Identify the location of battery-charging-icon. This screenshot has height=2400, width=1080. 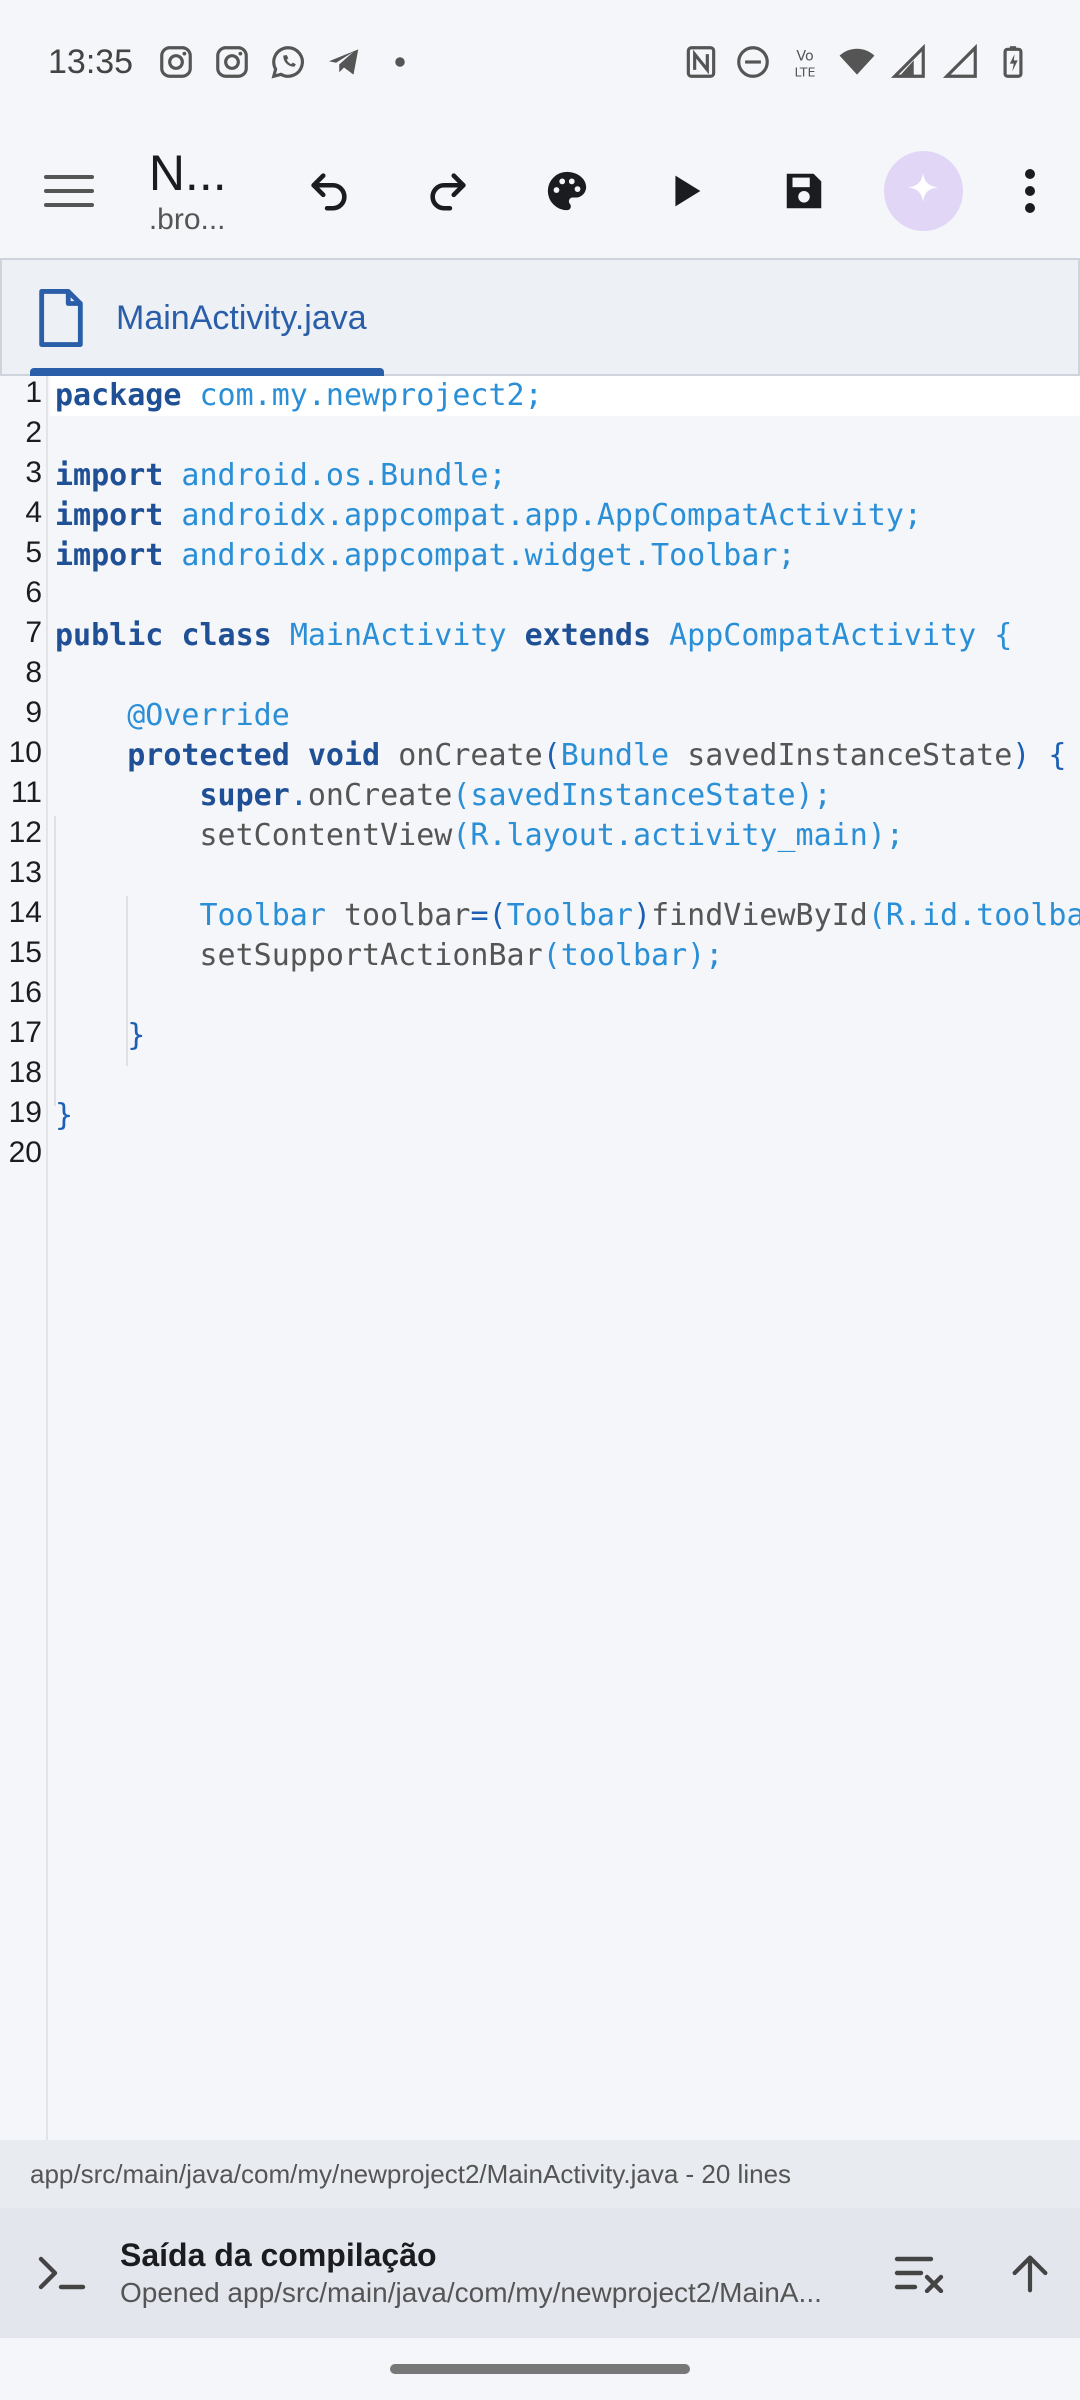
(1013, 62).